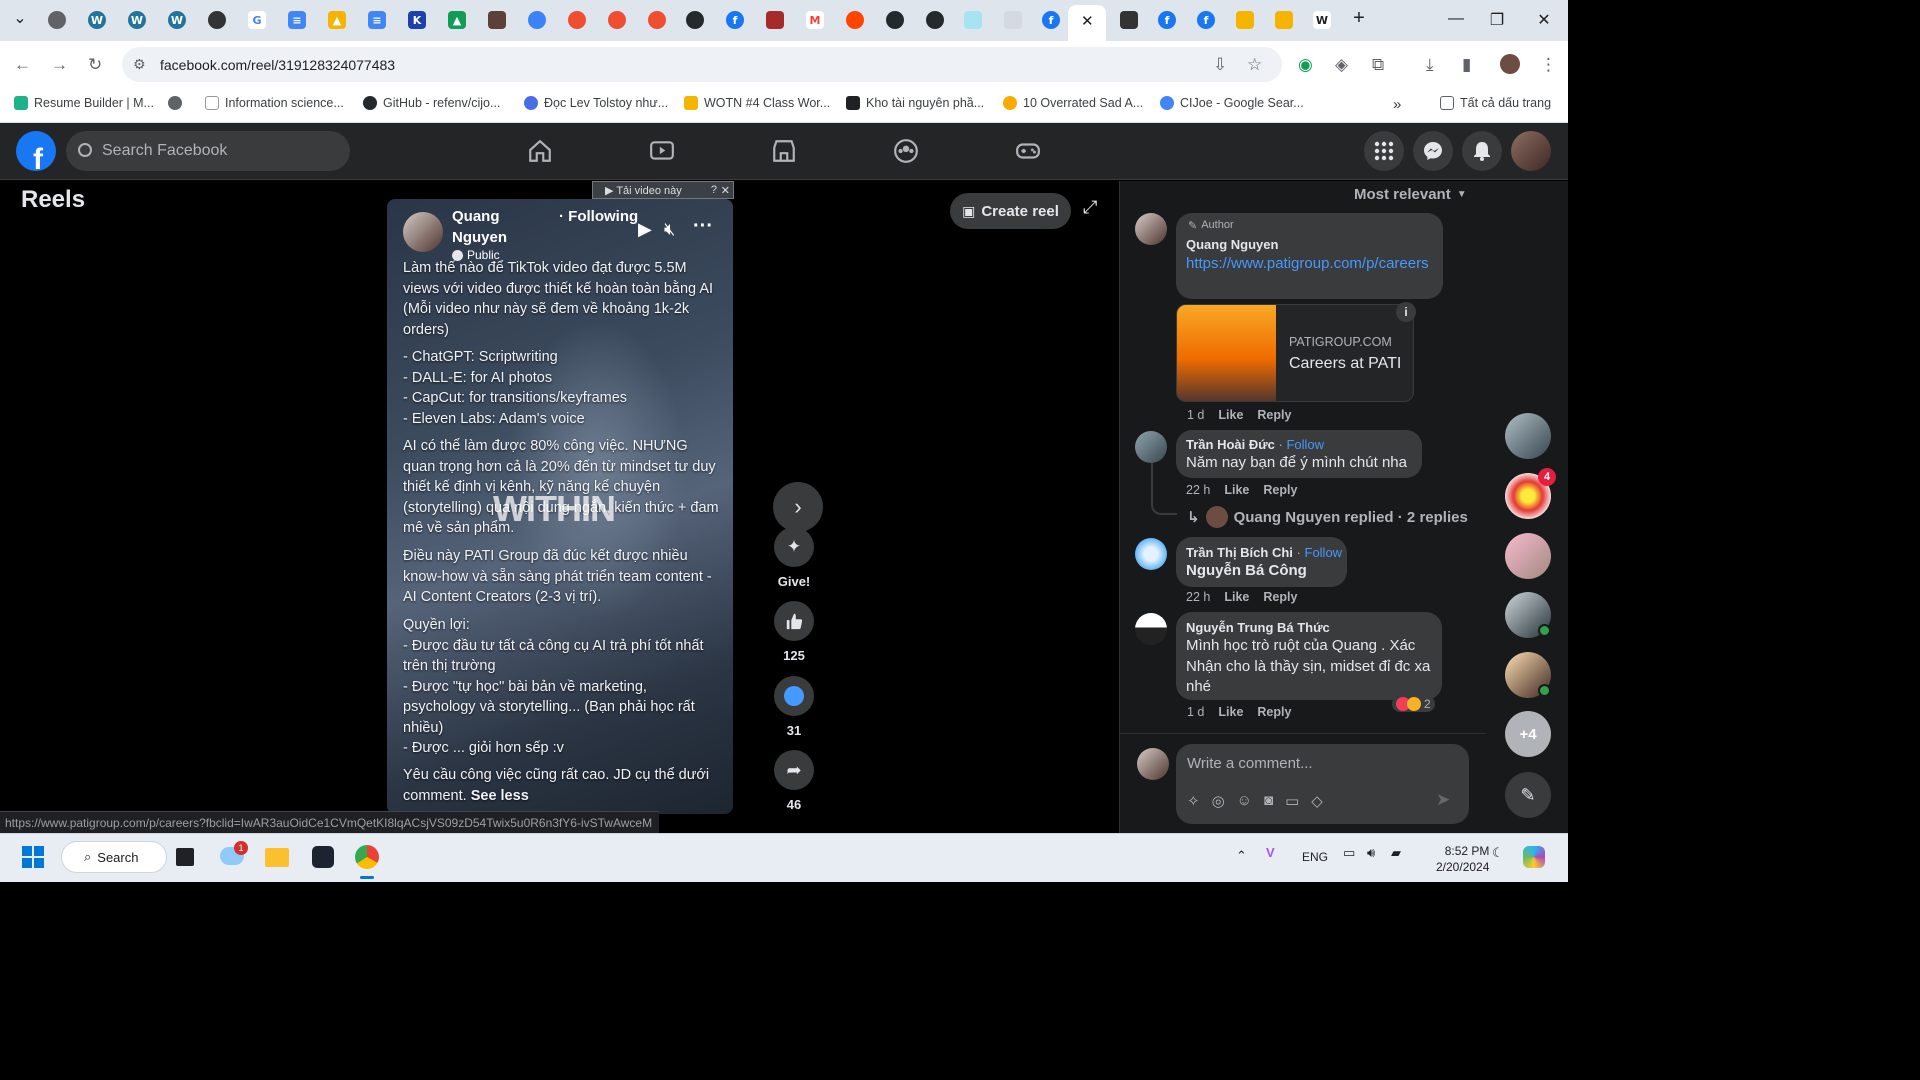 This screenshot has width=1920, height=1080. Describe the element at coordinates (59, 65) in the screenshot. I see `forward-icon: →` at that location.